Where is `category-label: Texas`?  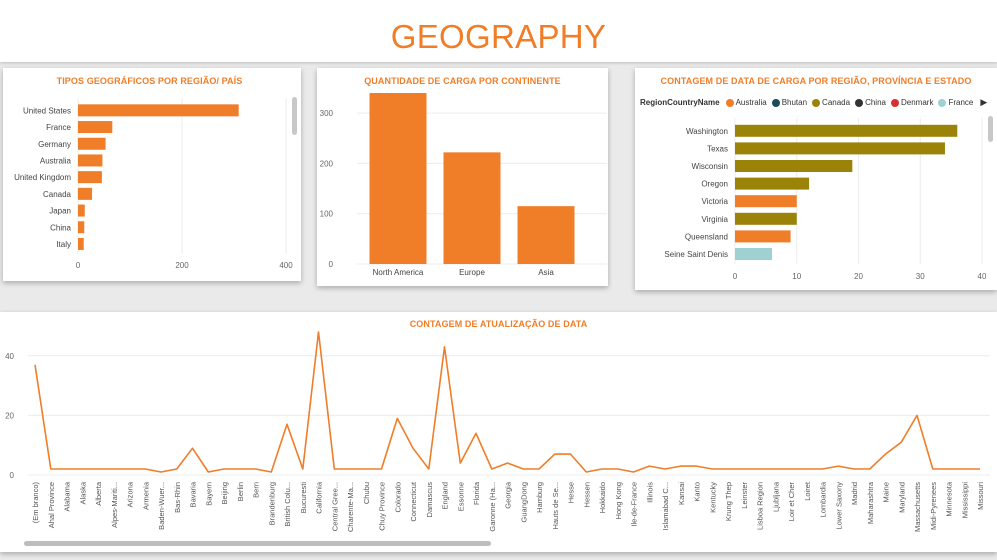
category-label: Texas is located at coordinates (717, 148).